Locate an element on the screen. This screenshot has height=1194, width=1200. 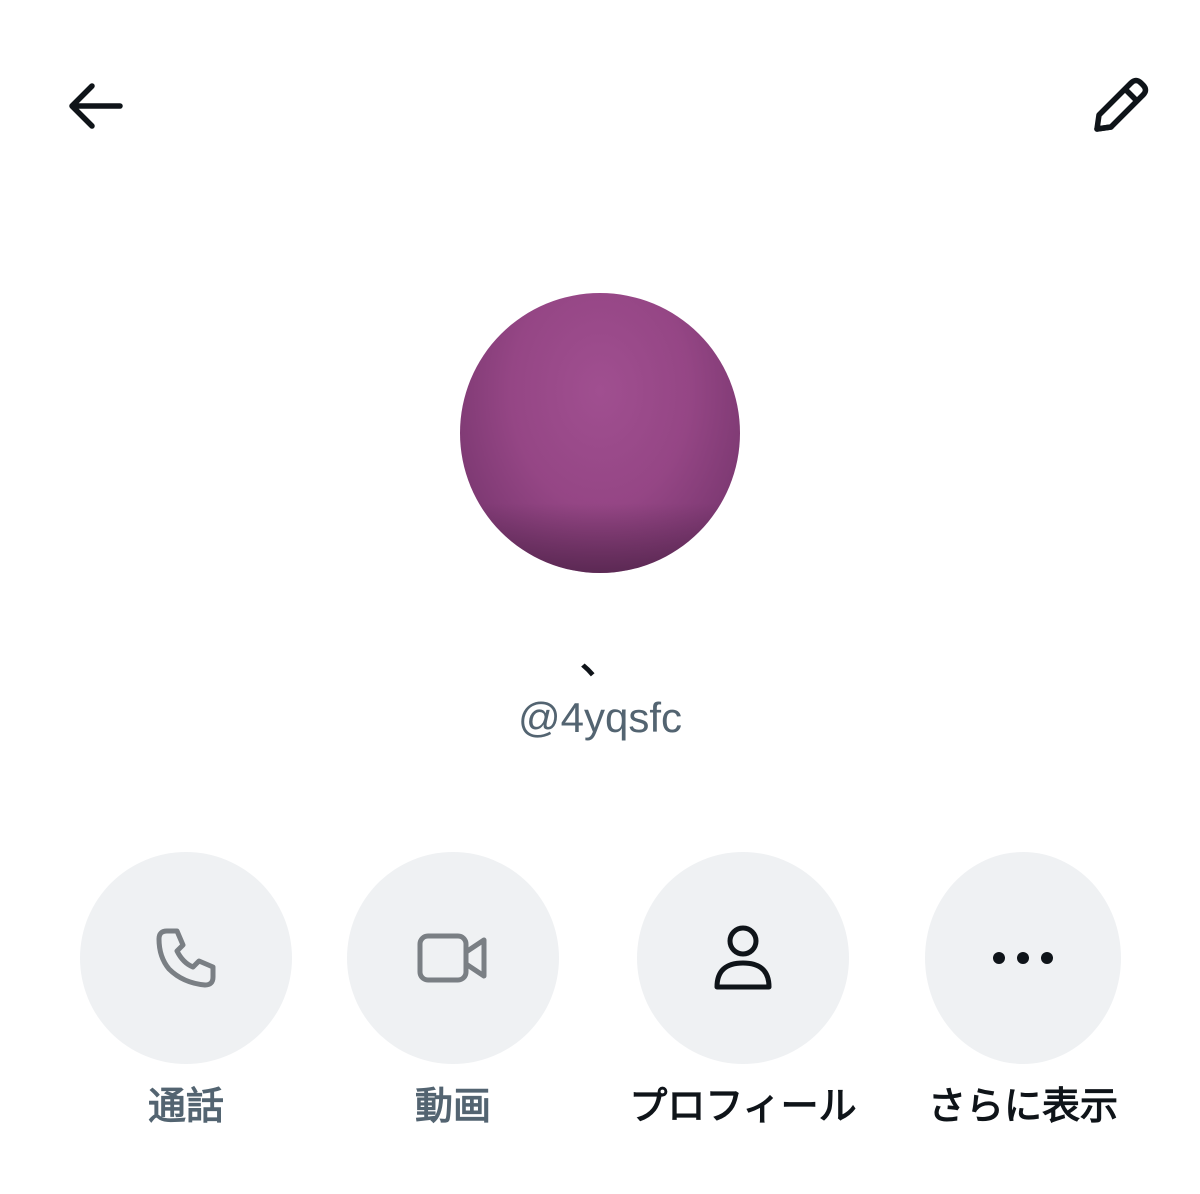
back-button is located at coordinates (94, 106).